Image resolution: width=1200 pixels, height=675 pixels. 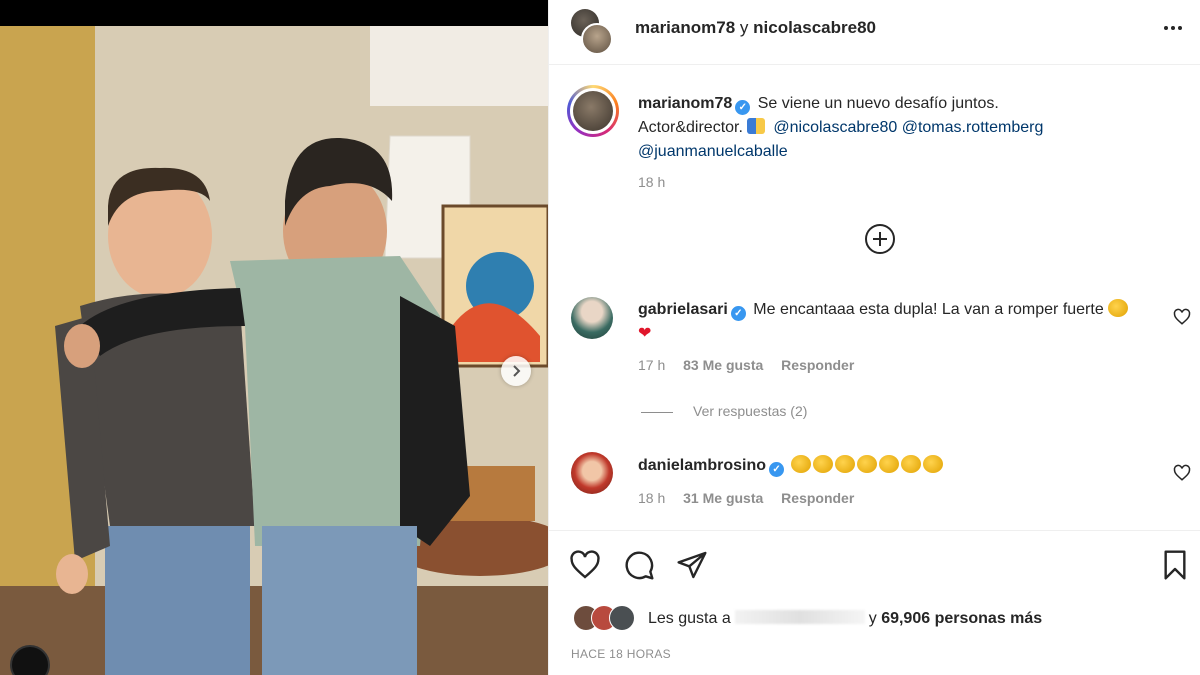 I want to click on header-connector: y, so click(x=744, y=27).